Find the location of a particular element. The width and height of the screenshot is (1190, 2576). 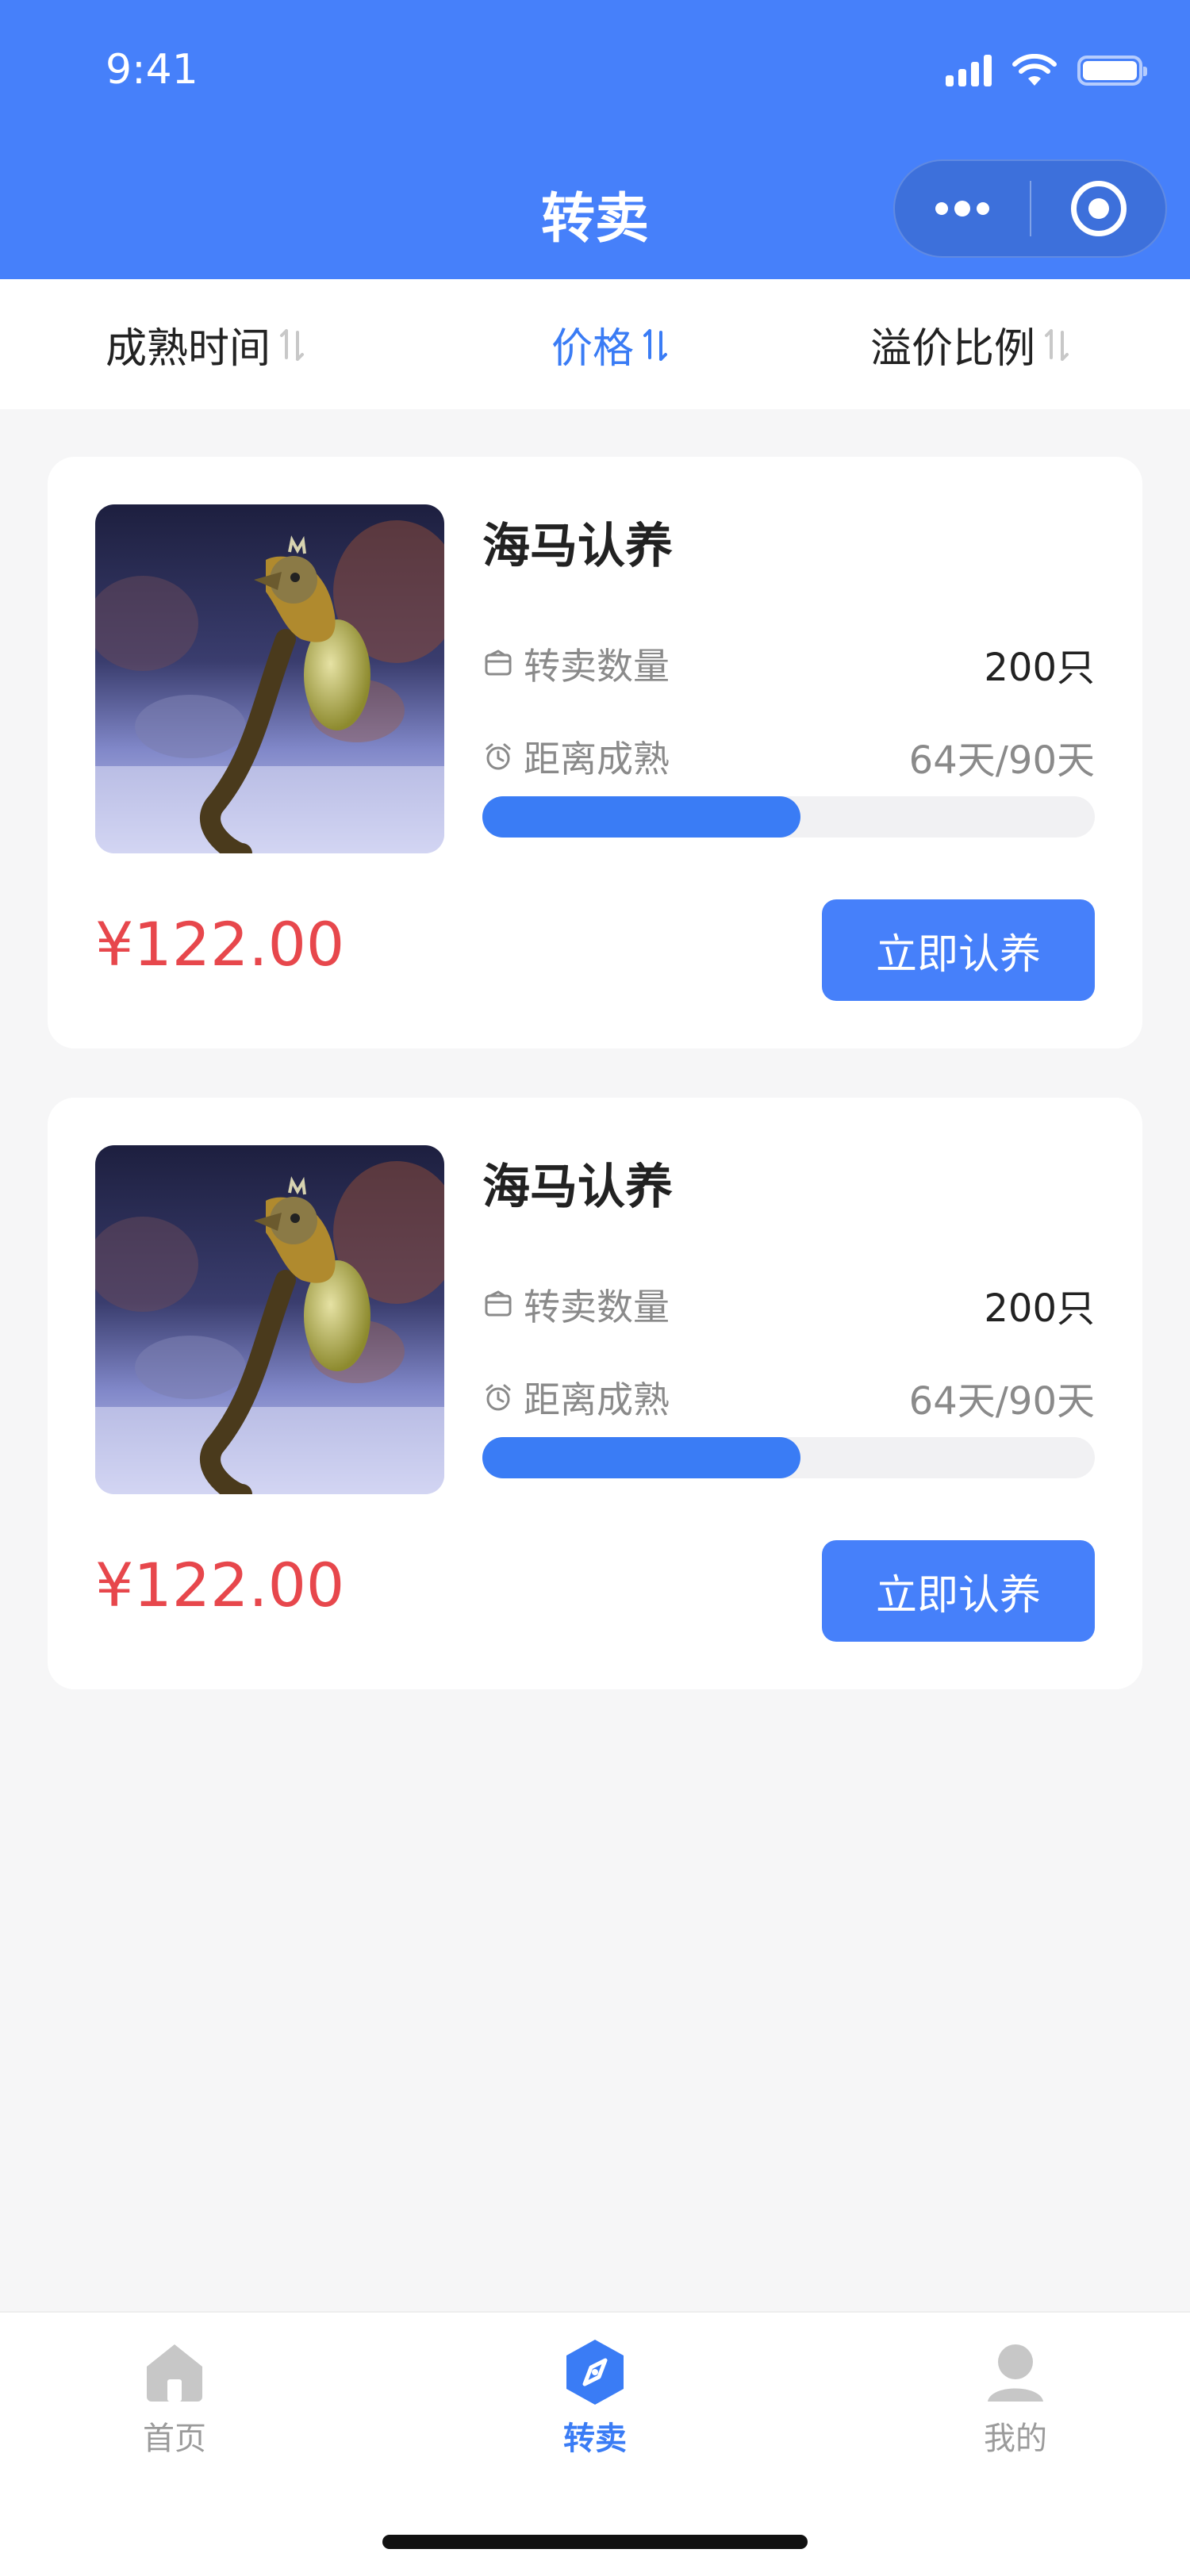

status-time: 9:41 is located at coordinates (152, 70).